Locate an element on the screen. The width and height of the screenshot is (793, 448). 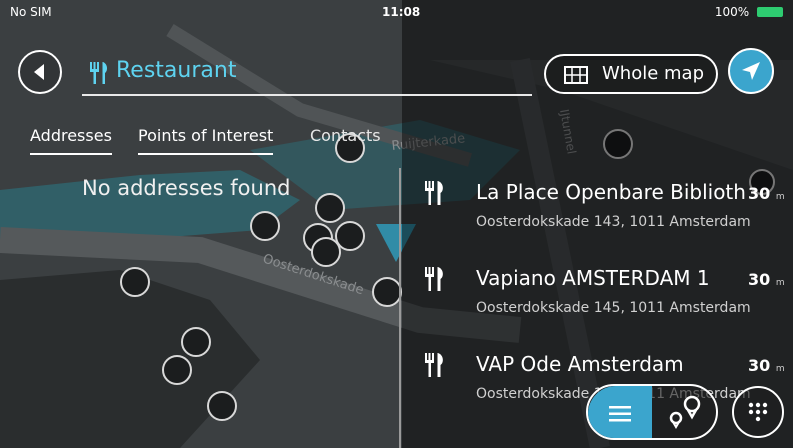
result-name: Vapiano AMSTERDAM 1 is located at coordinates (593, 278).